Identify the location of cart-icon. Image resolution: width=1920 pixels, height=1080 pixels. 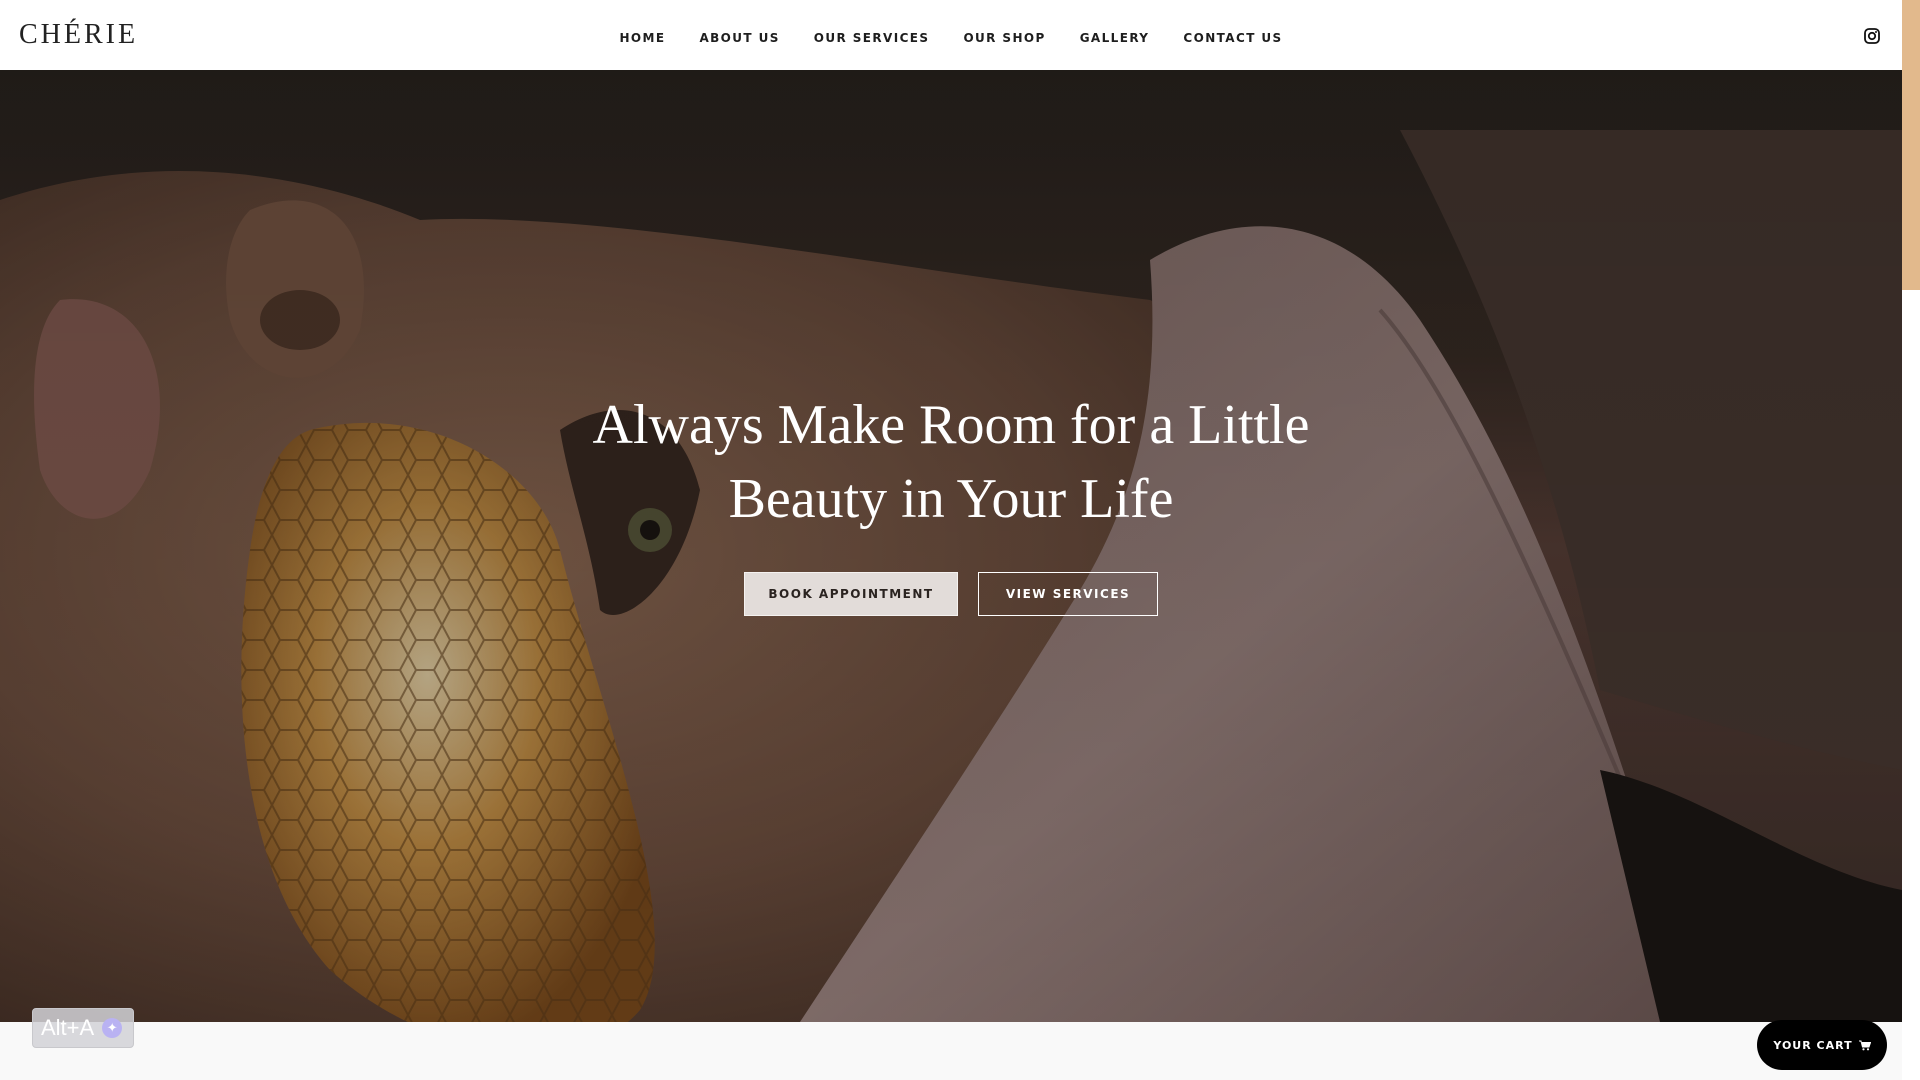
(1864, 1045).